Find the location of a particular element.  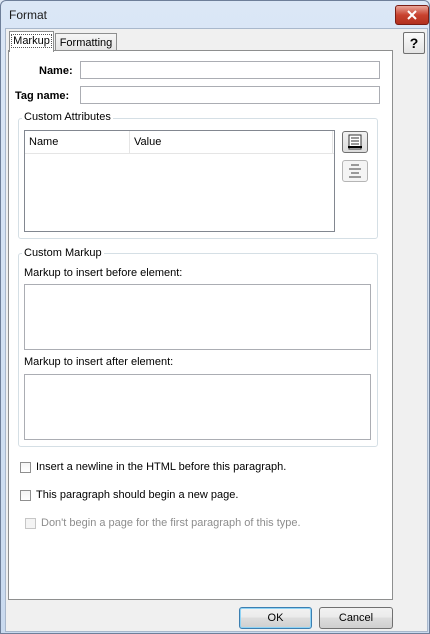

markup-before-textarea is located at coordinates (197, 317).